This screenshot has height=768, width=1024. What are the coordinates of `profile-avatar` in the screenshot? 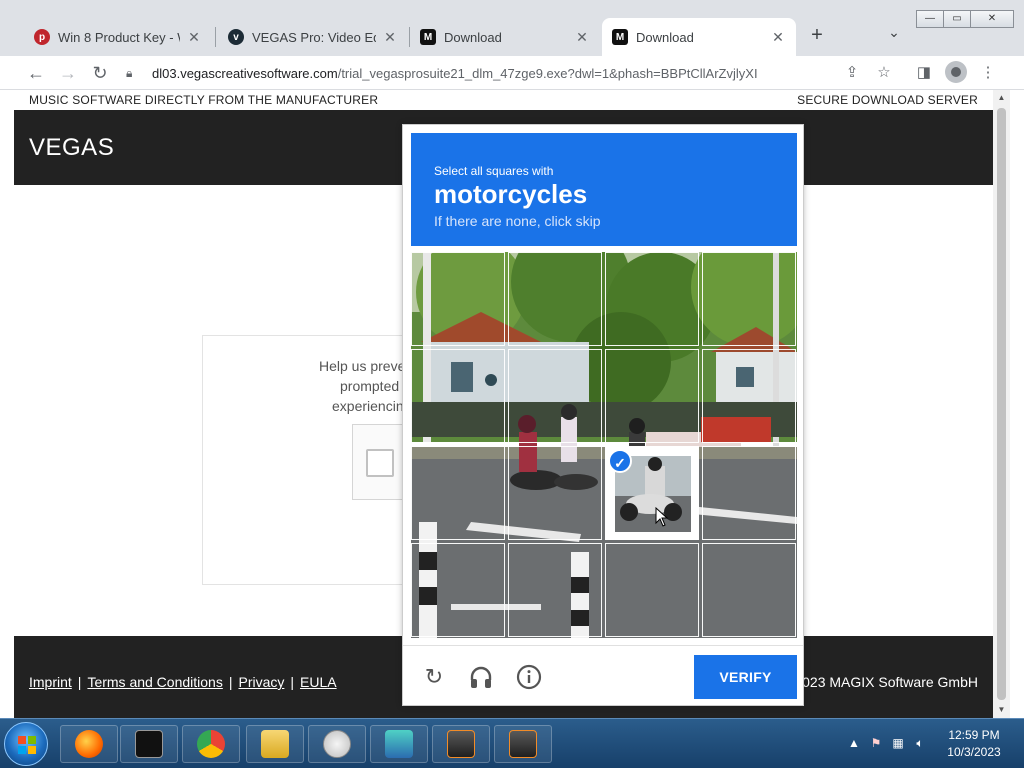 It's located at (956, 72).